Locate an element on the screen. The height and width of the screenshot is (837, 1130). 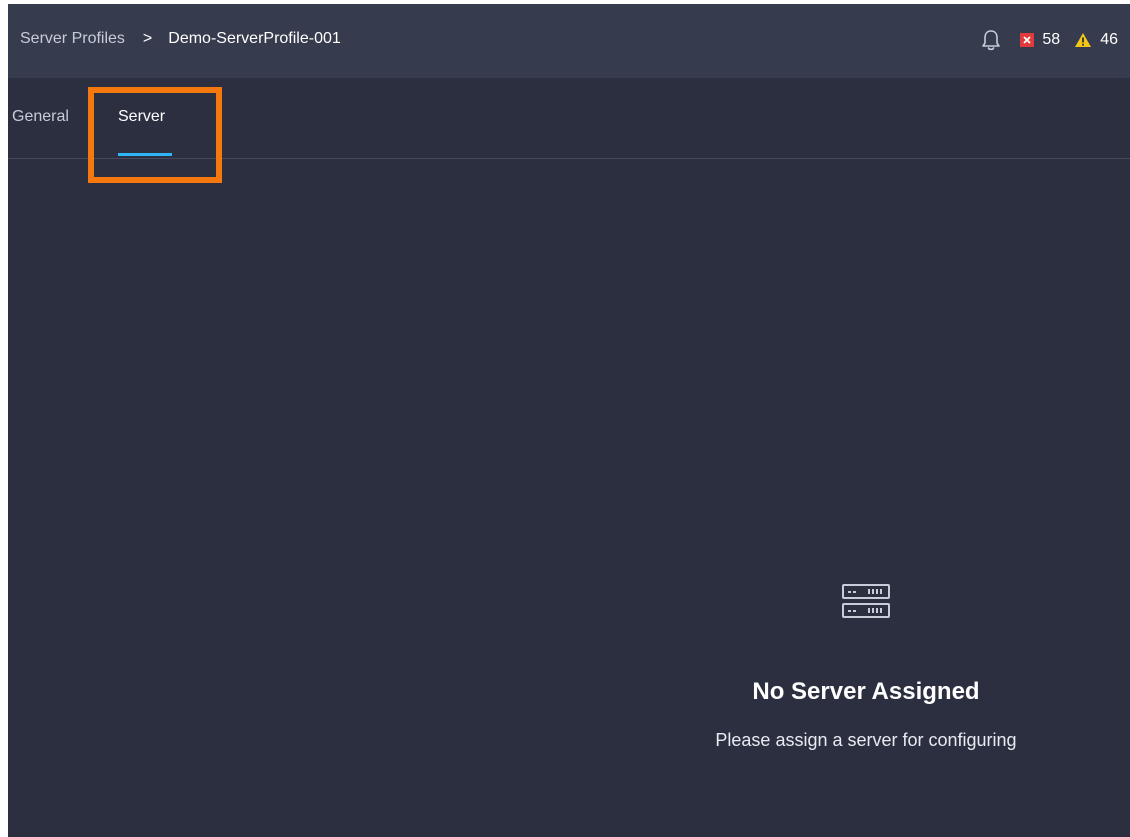
critical-alarm-count: 58 is located at coordinates (1051, 40).